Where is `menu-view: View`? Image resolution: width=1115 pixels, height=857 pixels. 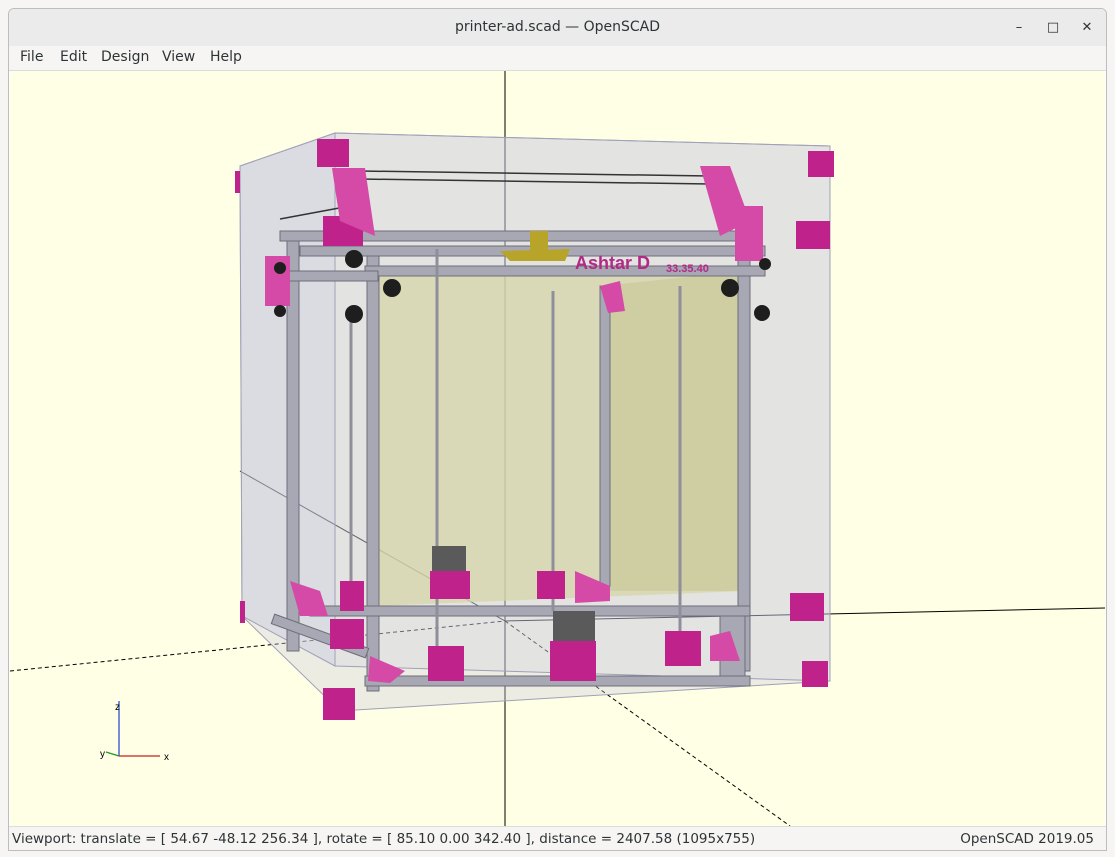 menu-view: View is located at coordinates (178, 57).